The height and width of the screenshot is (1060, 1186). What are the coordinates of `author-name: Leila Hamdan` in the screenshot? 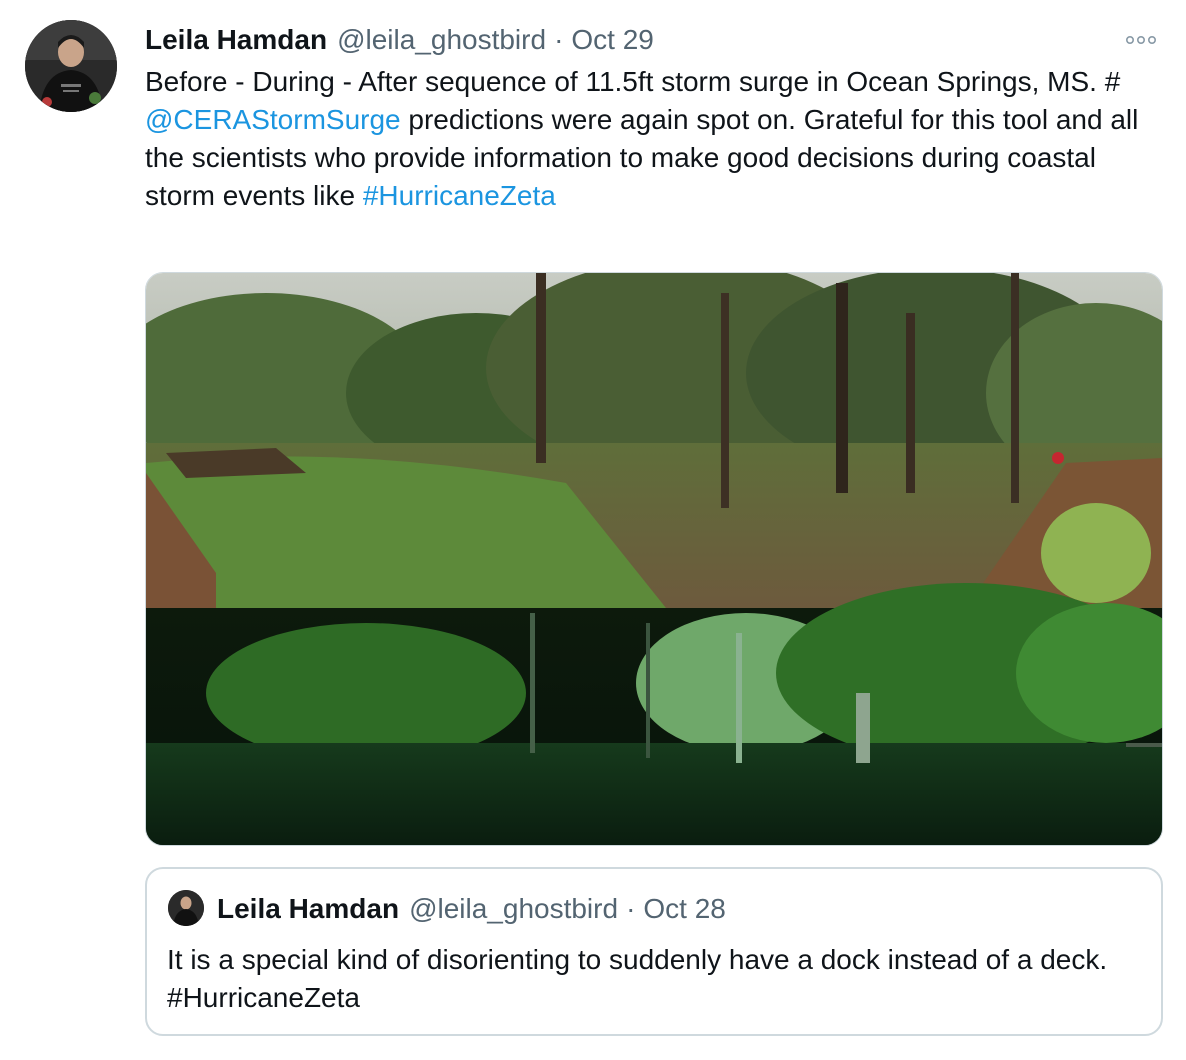 It's located at (236, 40).